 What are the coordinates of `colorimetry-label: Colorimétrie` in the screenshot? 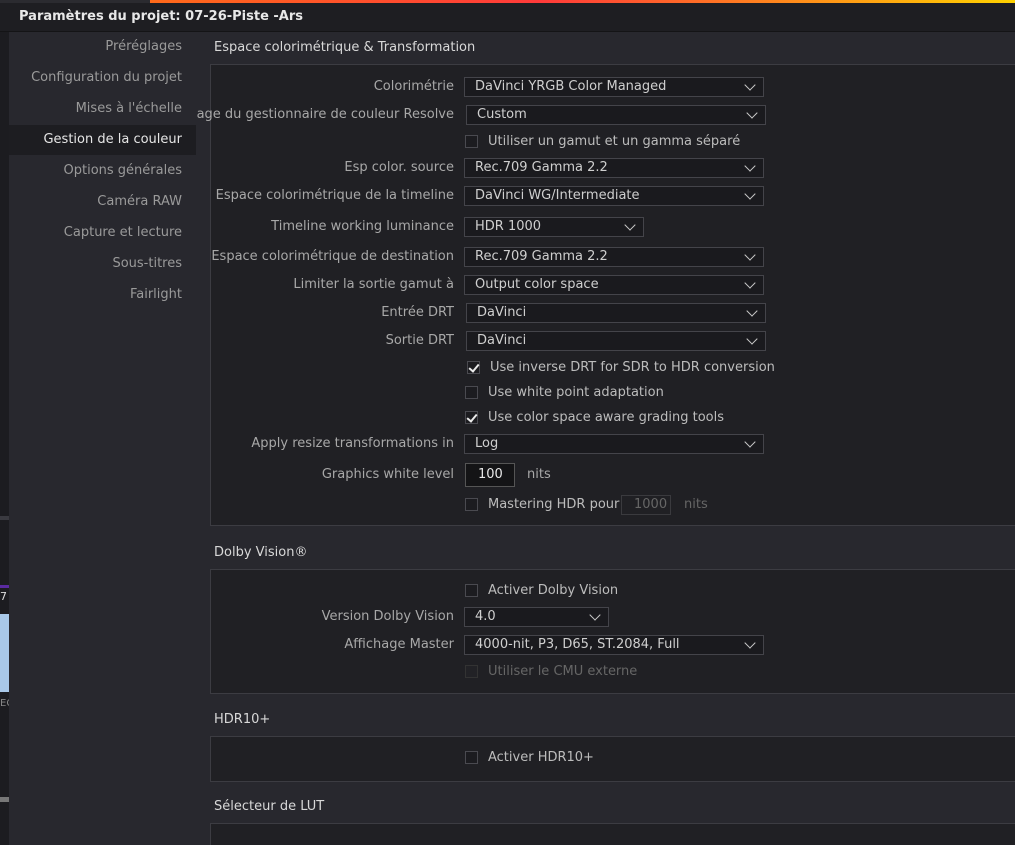 It's located at (413, 86).